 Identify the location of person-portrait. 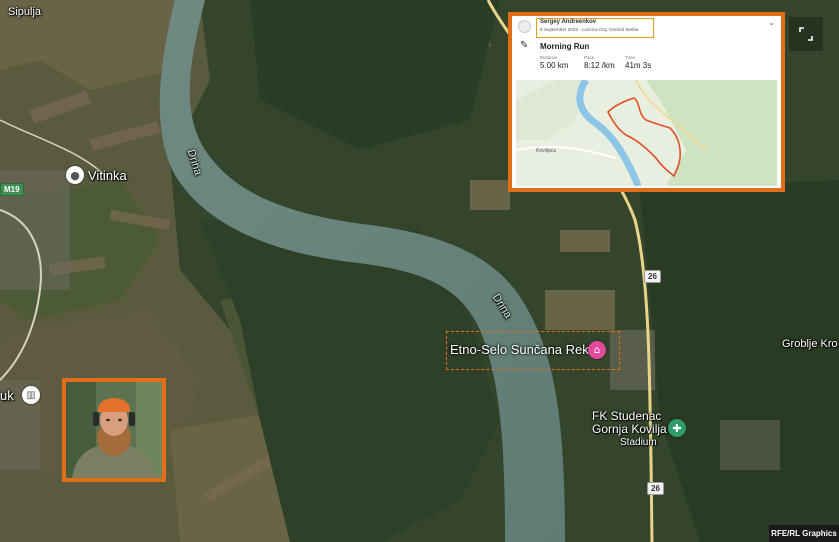
(114, 430).